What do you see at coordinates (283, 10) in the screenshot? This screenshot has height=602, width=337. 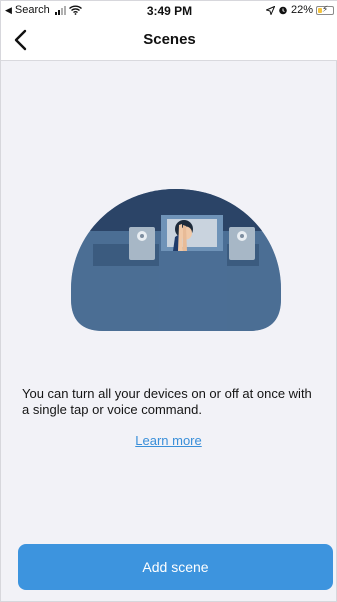 I see `alarm-icon` at bounding box center [283, 10].